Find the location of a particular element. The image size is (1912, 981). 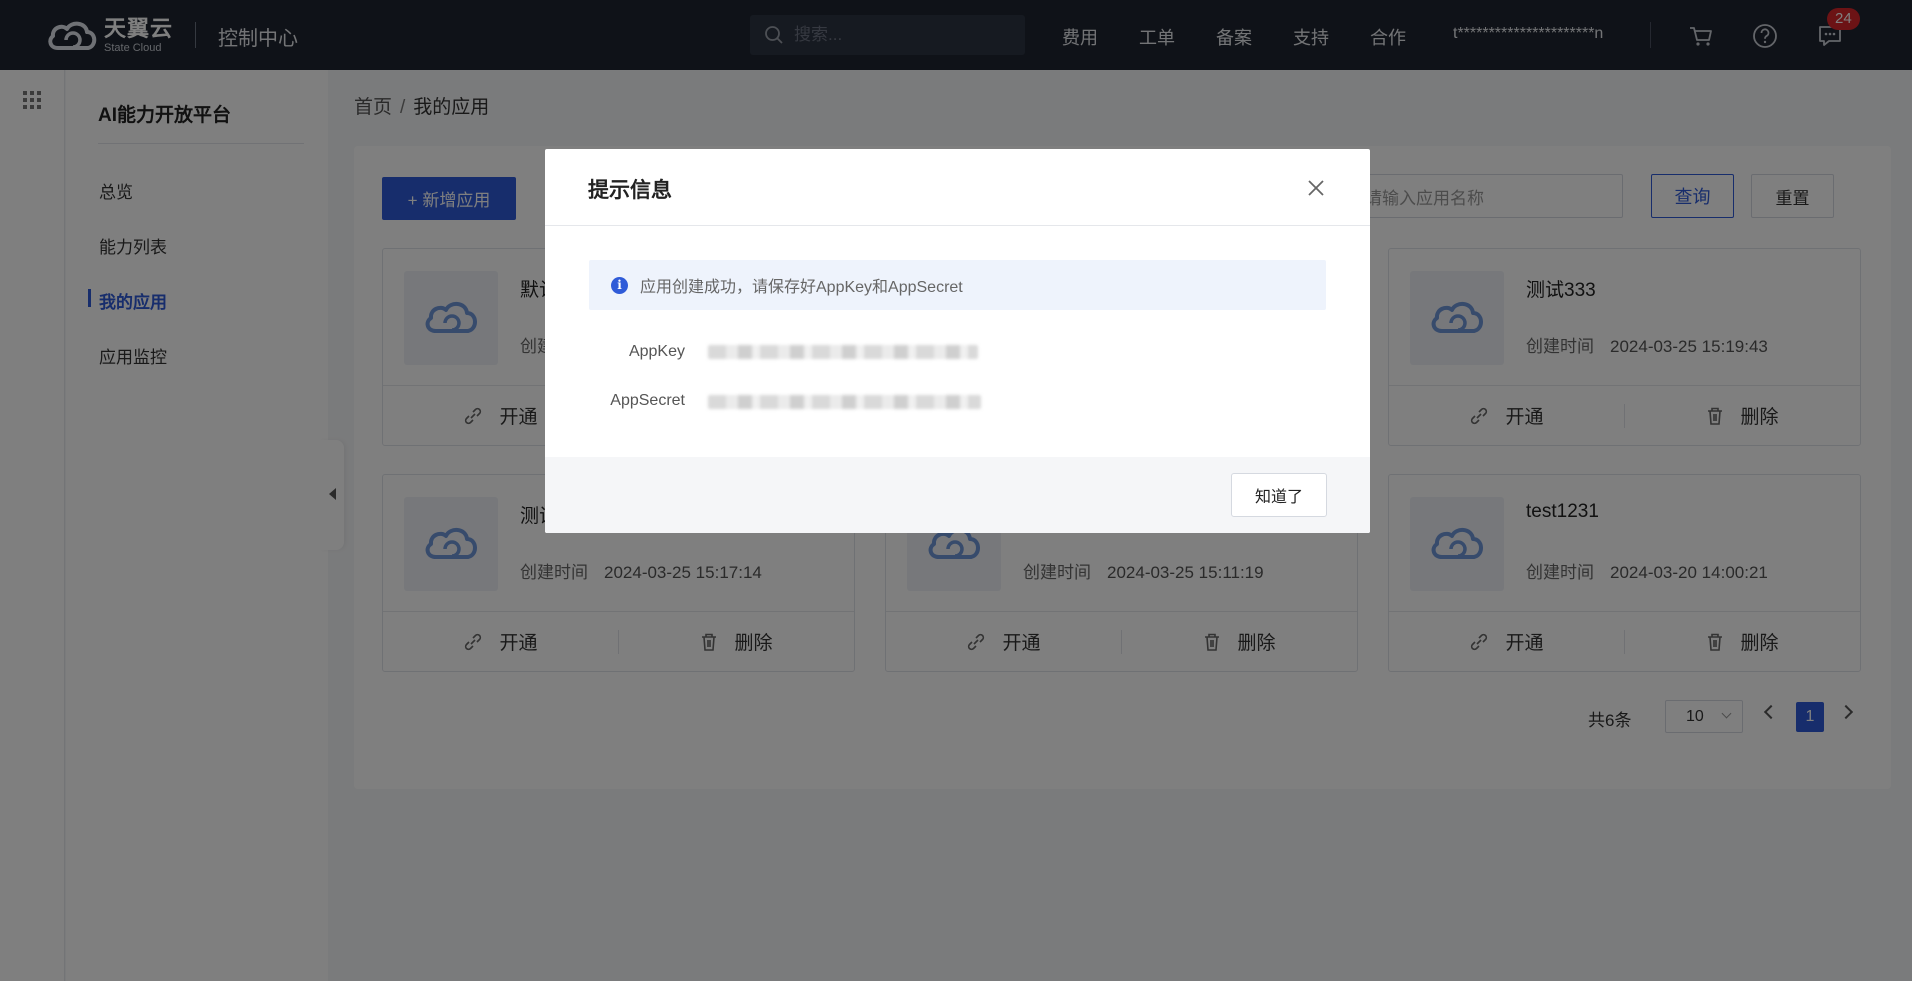

notice-message: 应用创建成功，请保存好AppKey和AppSecret is located at coordinates (801, 287).